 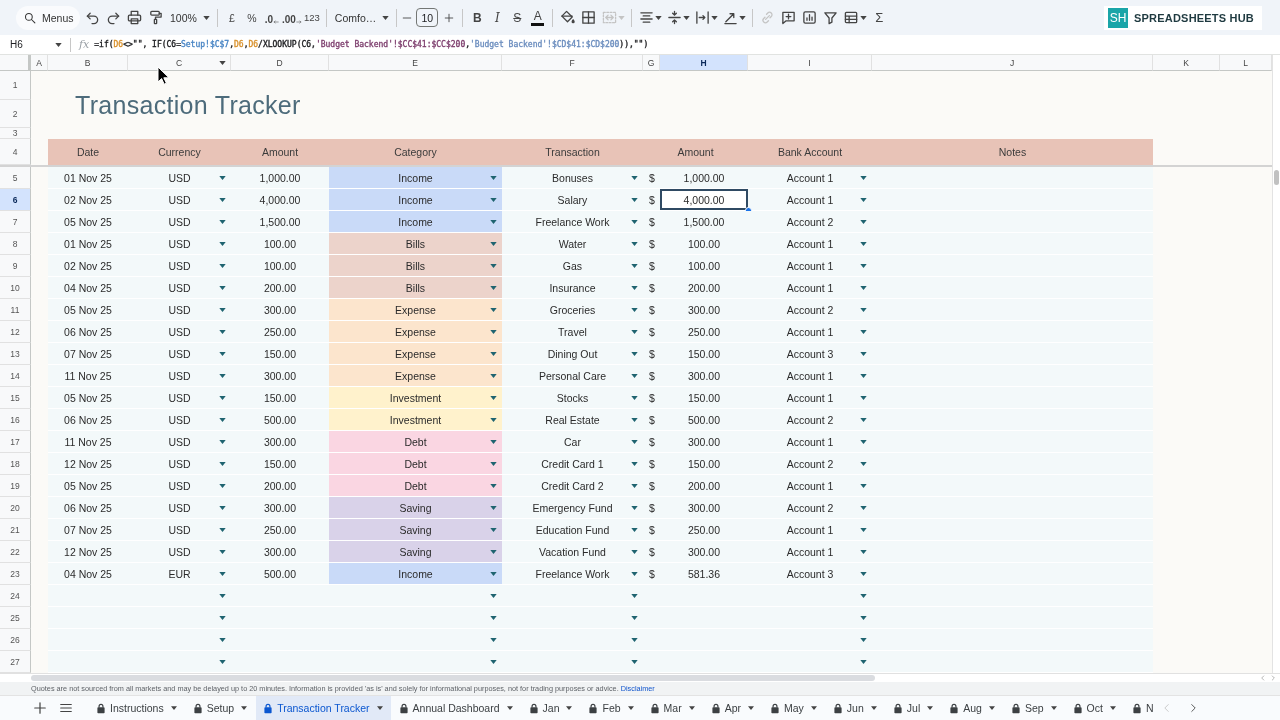 I want to click on bank-account-dropdown: Account 1, so click(x=810, y=332).